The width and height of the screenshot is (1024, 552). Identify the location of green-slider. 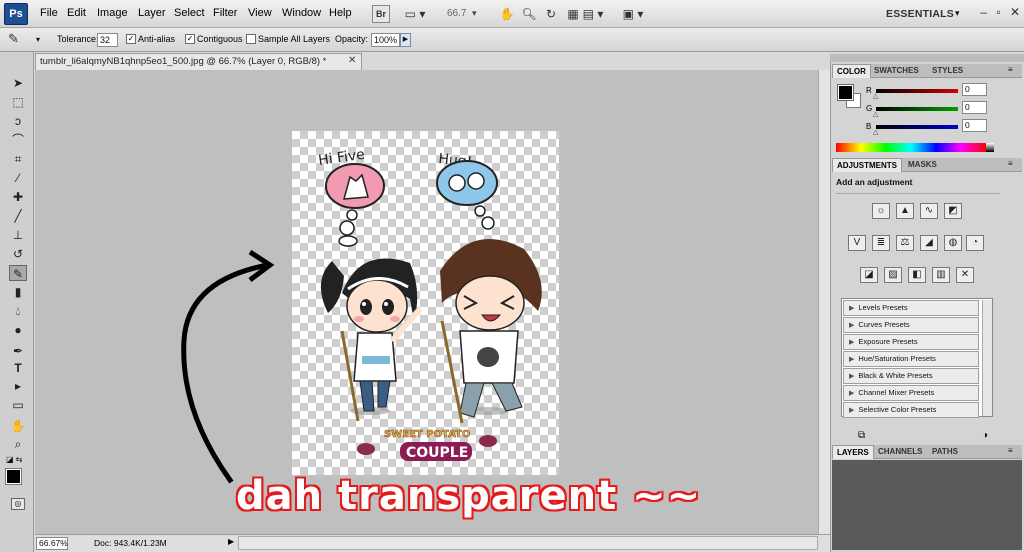
(917, 109).